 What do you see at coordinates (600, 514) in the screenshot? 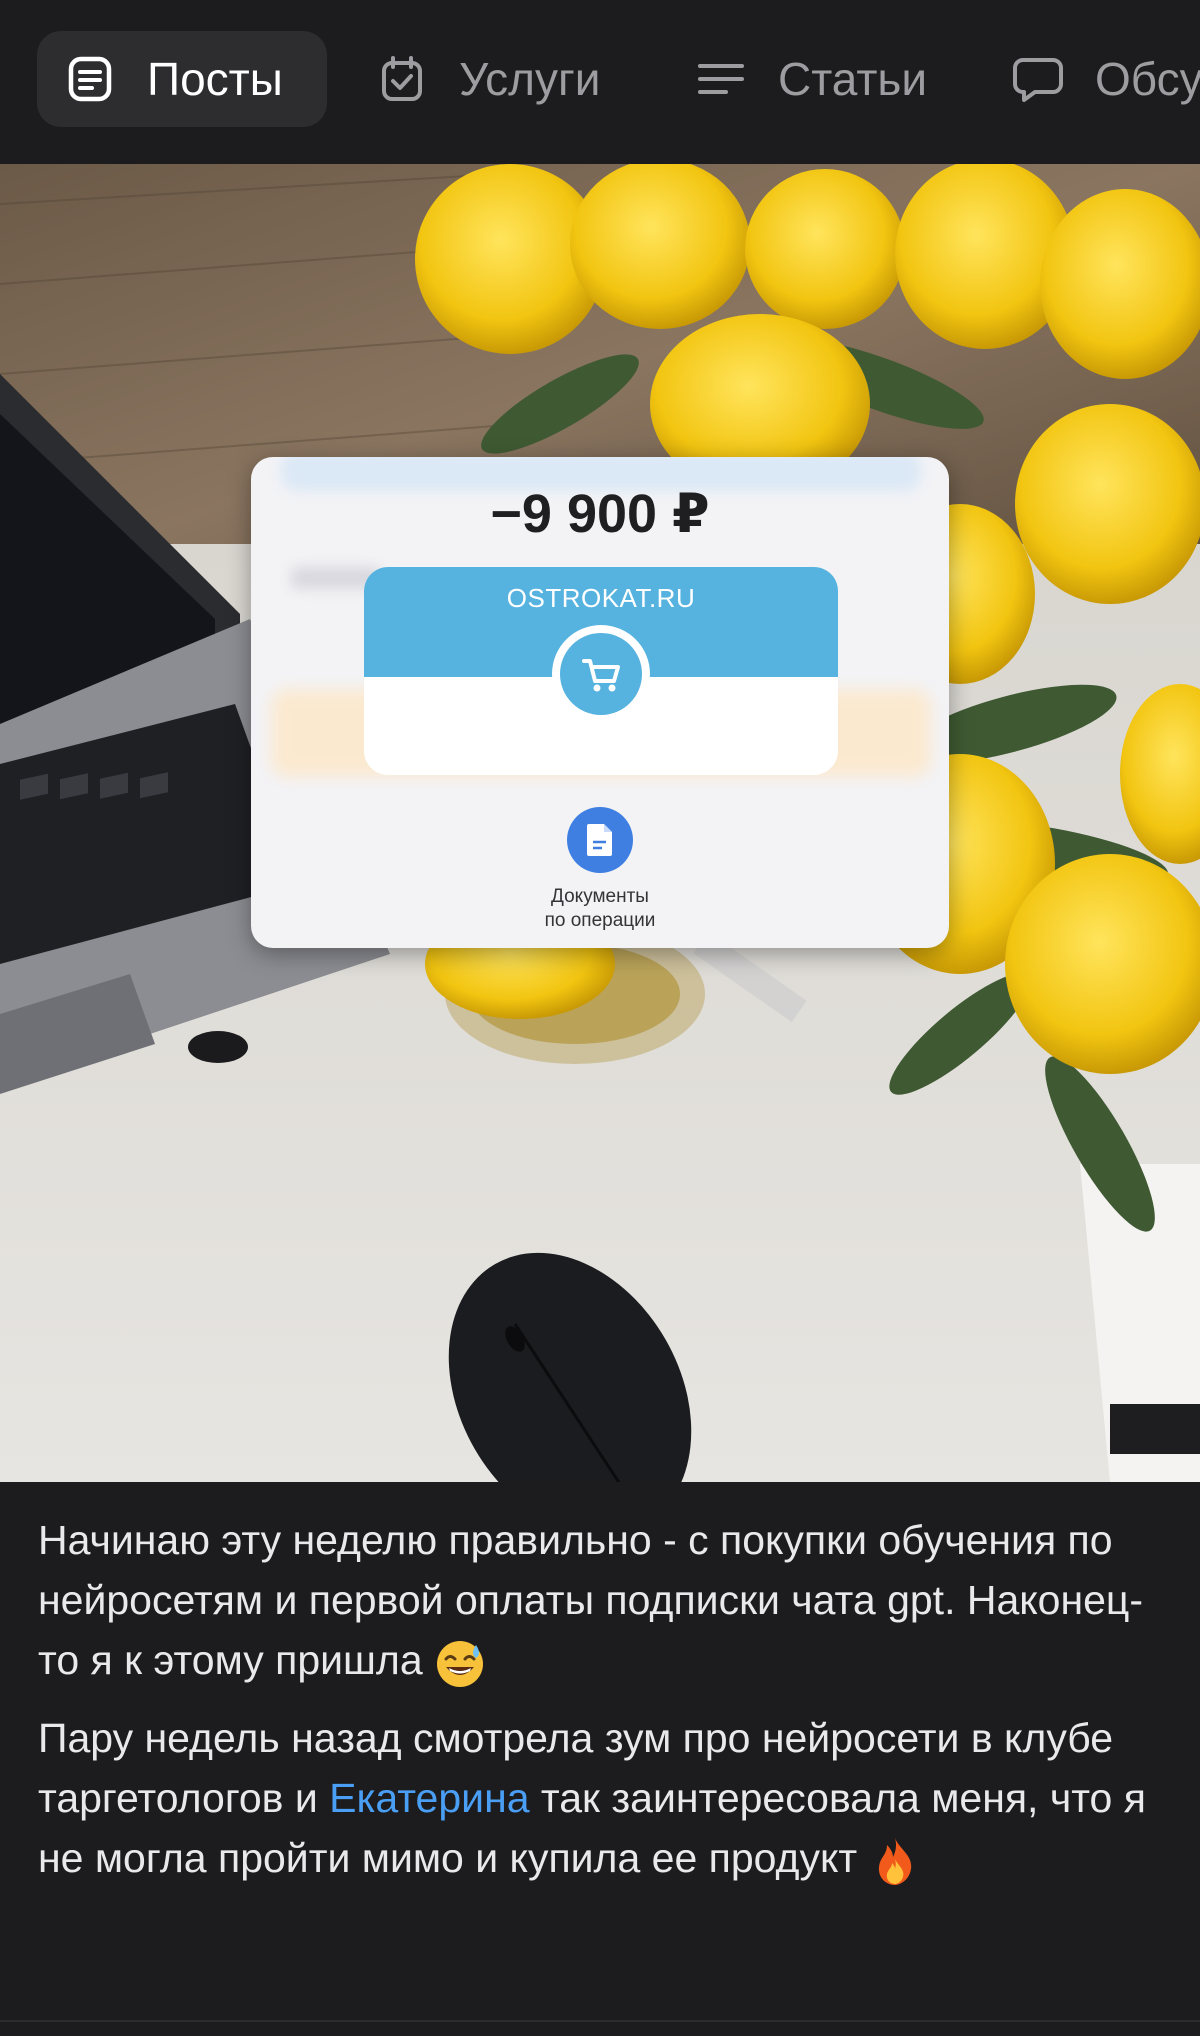
I see `payment-amount: −9 900 ₽` at bounding box center [600, 514].